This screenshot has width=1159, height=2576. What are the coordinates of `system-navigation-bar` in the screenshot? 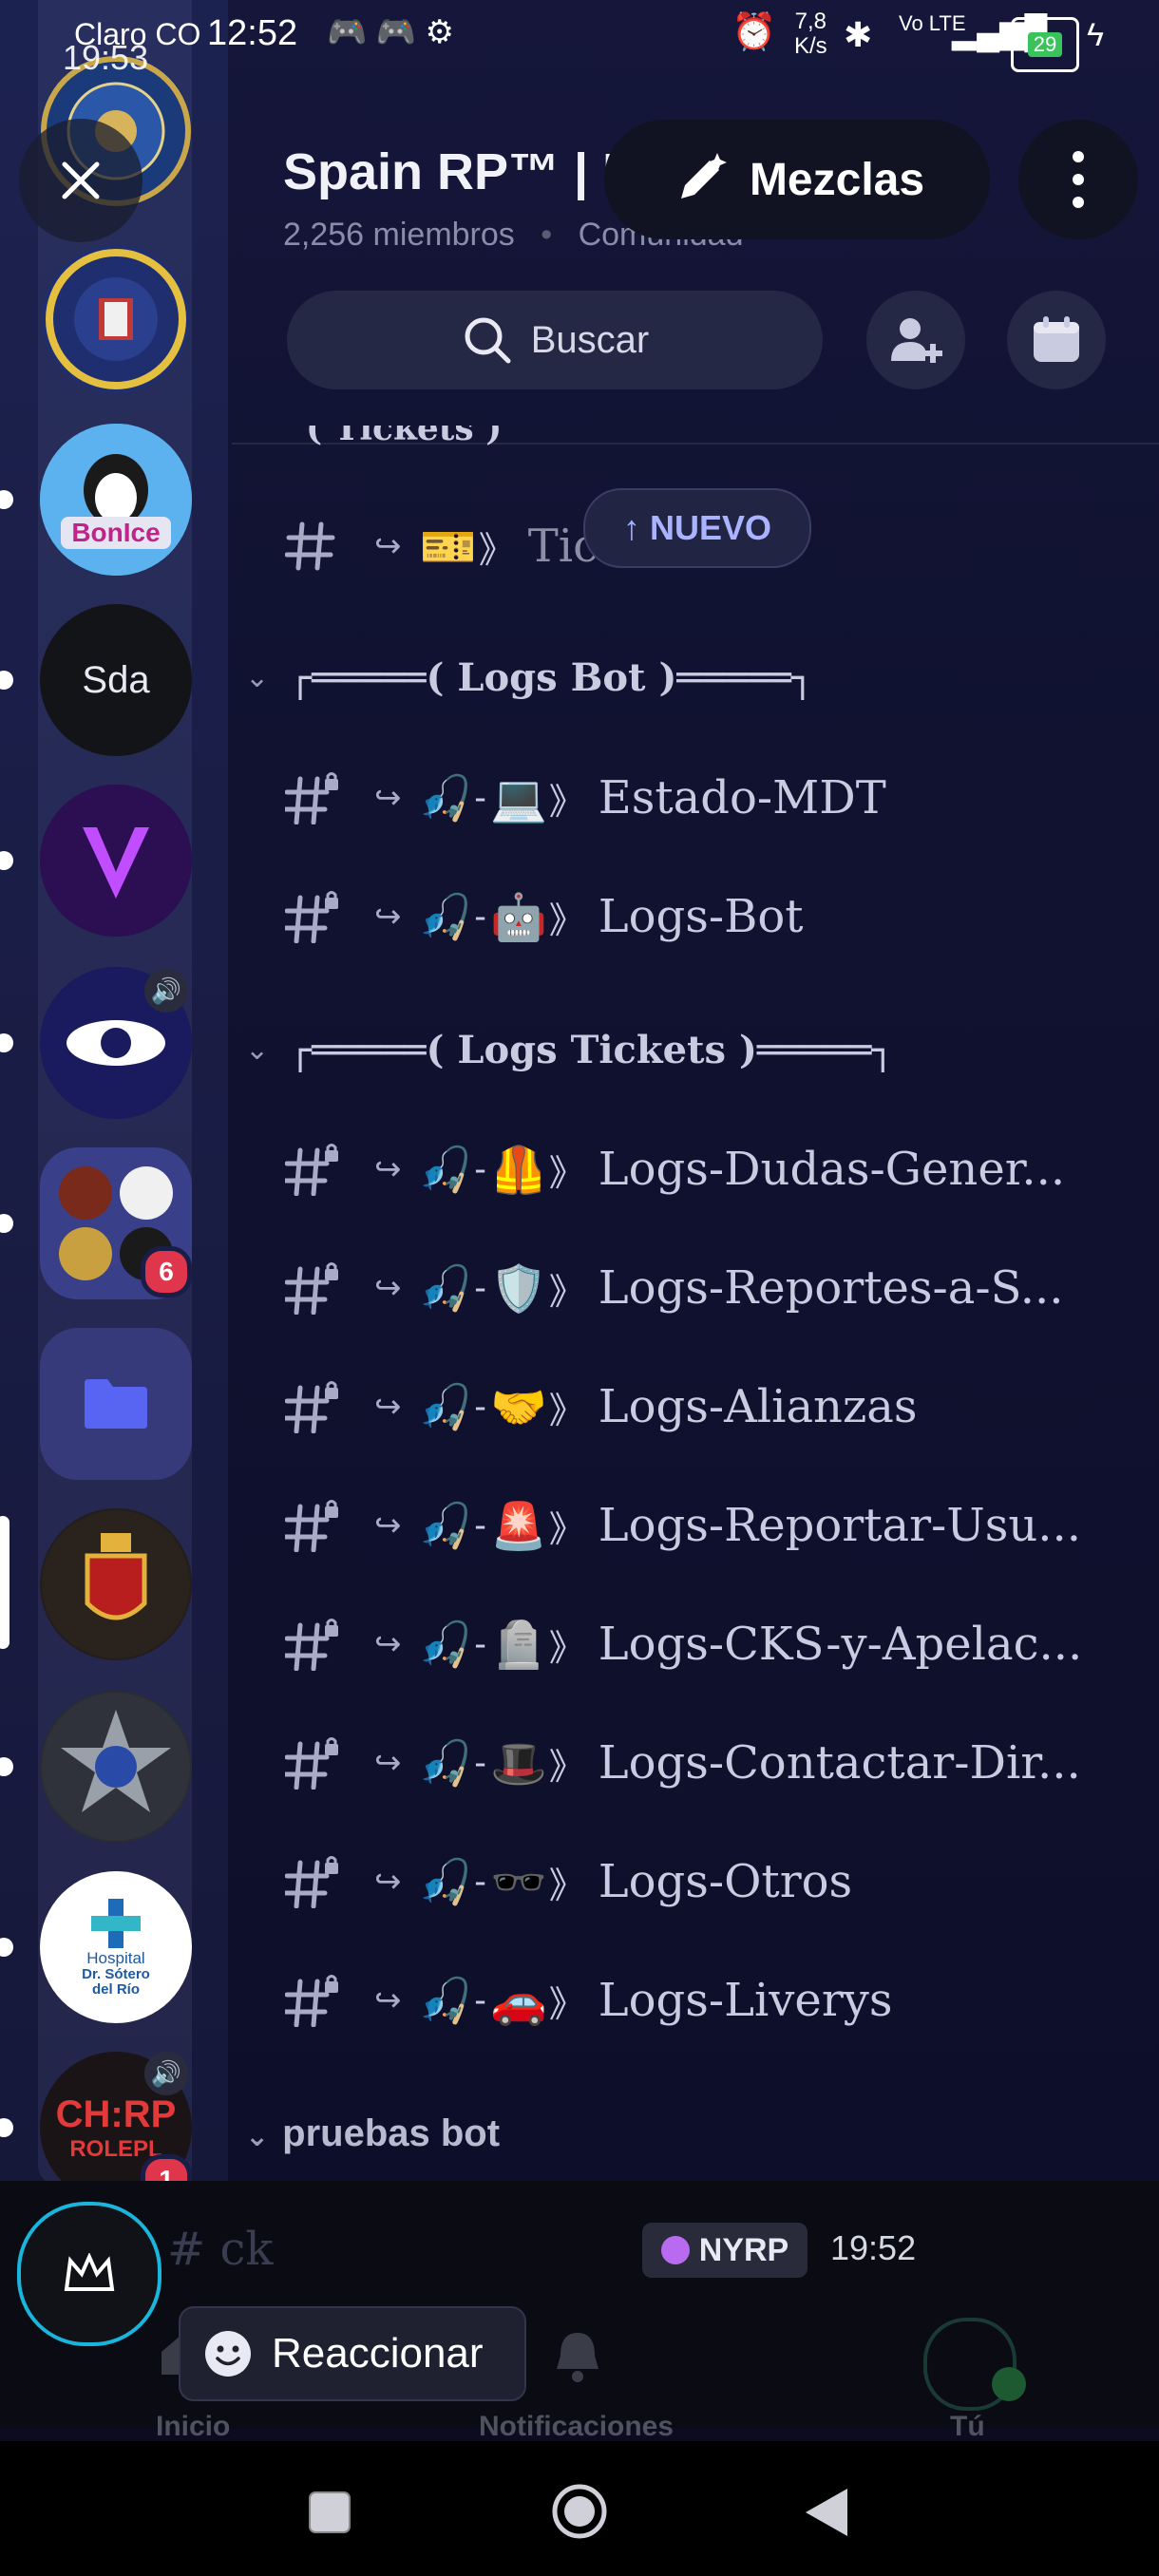 It's located at (579, 2508).